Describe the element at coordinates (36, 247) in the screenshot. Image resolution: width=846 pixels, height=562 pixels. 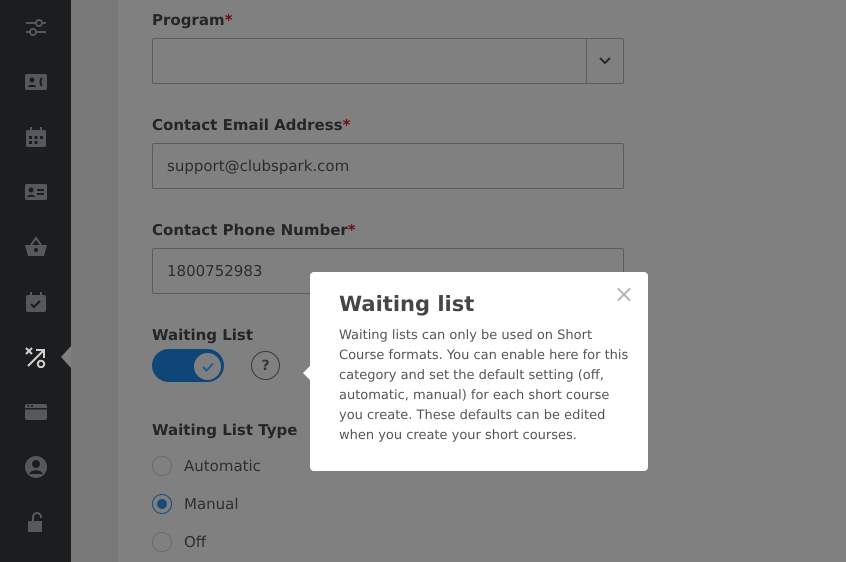
I see `basket-icon` at that location.